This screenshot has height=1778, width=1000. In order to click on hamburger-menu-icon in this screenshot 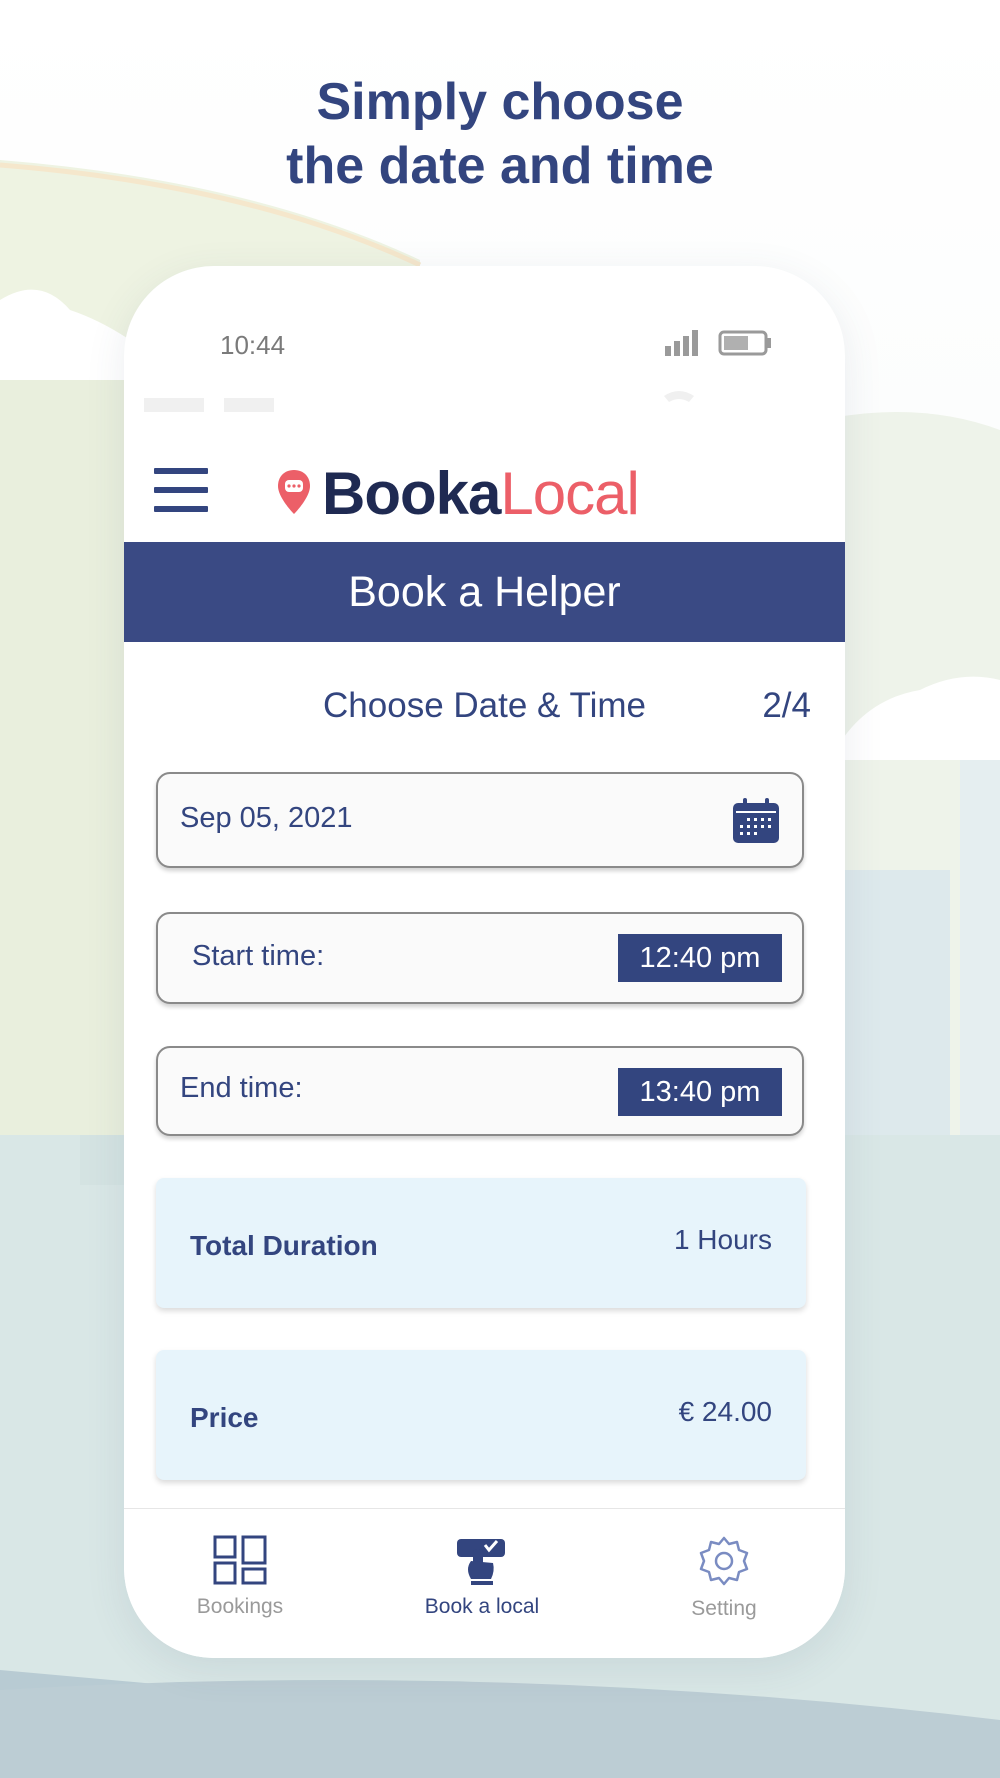, I will do `click(181, 490)`.